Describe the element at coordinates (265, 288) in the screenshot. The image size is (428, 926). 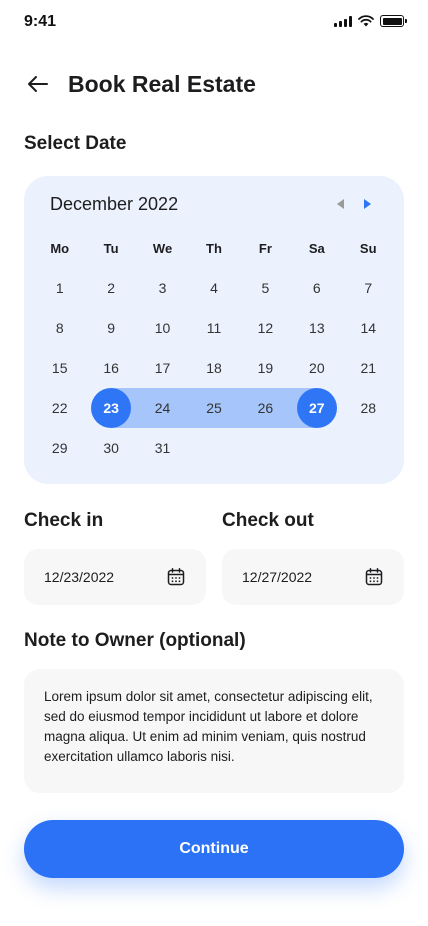
I see `calendar-day: 5` at that location.